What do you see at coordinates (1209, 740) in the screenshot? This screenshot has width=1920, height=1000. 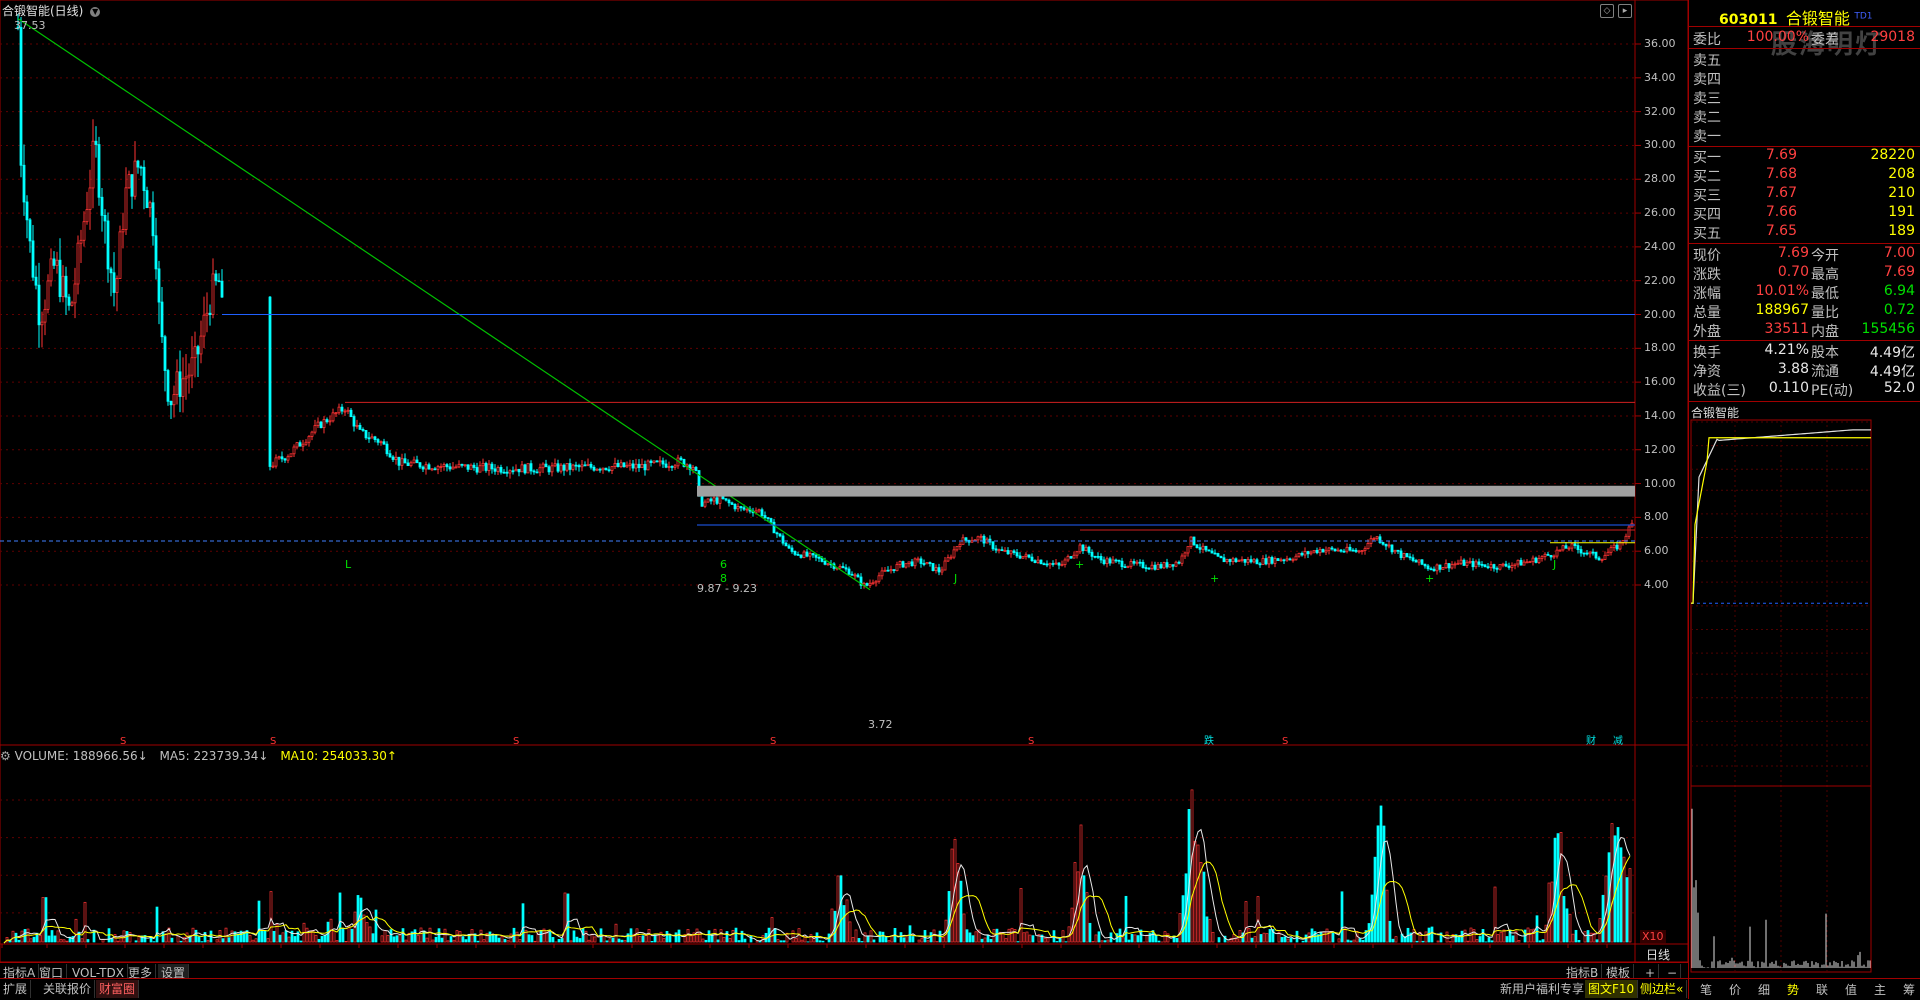 I see `event-marker: 跌` at bounding box center [1209, 740].